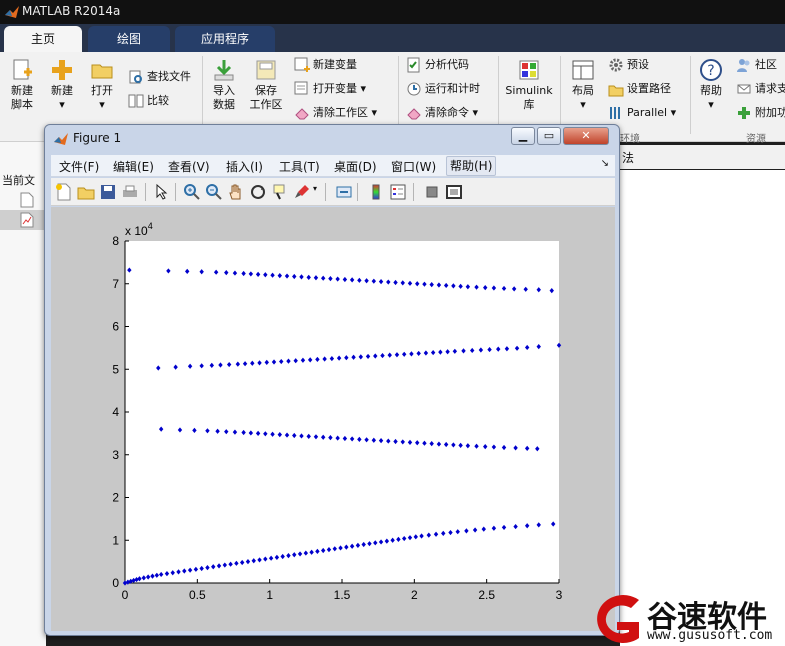 This screenshot has width=785, height=646. I want to click on parallel-icon, so click(615, 113).